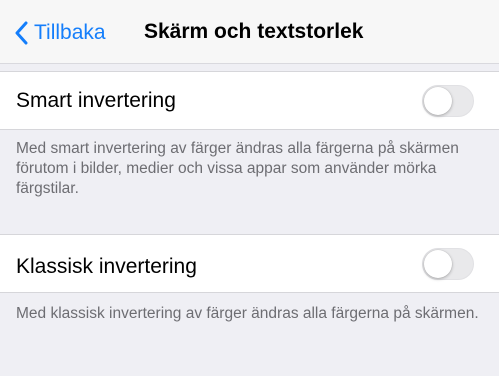  Describe the element at coordinates (70, 32) in the screenshot. I see `back-button-label: Tillbaka` at that location.